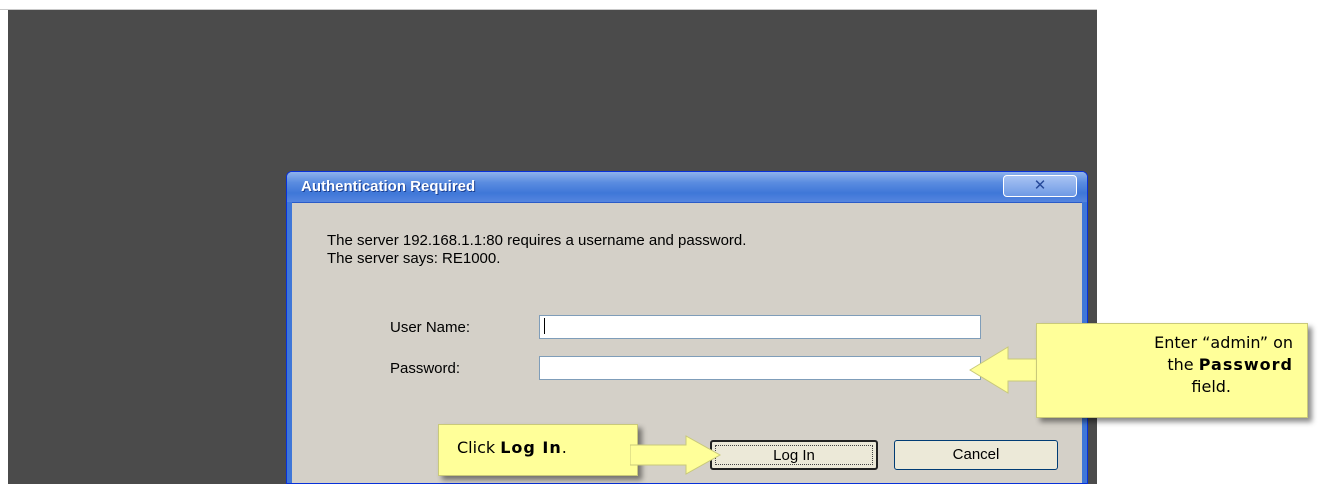 The image size is (1335, 484). I want to click on username-field-wrap, so click(760, 327).